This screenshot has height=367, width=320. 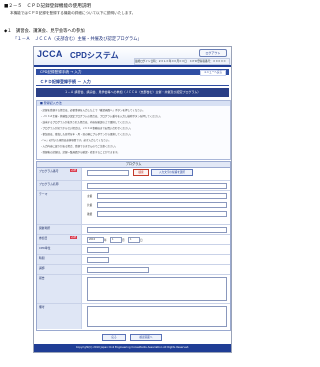 What do you see at coordinates (133, 103) in the screenshot?
I see `instructions-heading: ■ 登録記入方法` at bounding box center [133, 103].